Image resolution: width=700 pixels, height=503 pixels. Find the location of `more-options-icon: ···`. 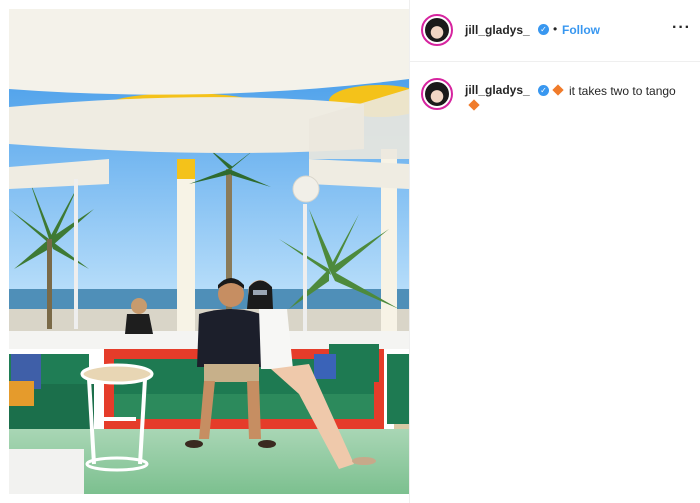

more-options-icon: ··· is located at coordinates (681, 28).